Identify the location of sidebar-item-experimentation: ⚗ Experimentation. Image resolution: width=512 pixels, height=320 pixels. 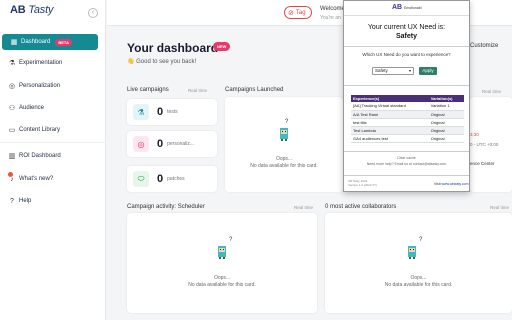
(53, 63).